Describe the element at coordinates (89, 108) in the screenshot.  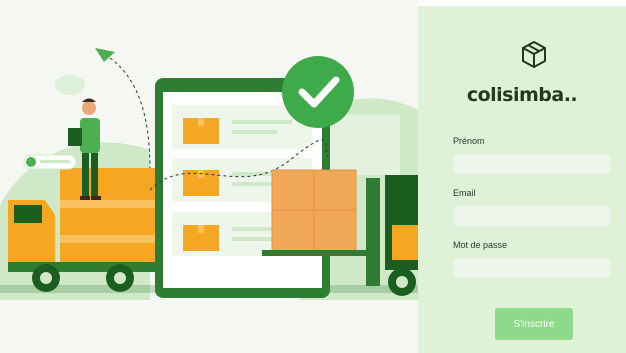
I see `worker-head` at that location.